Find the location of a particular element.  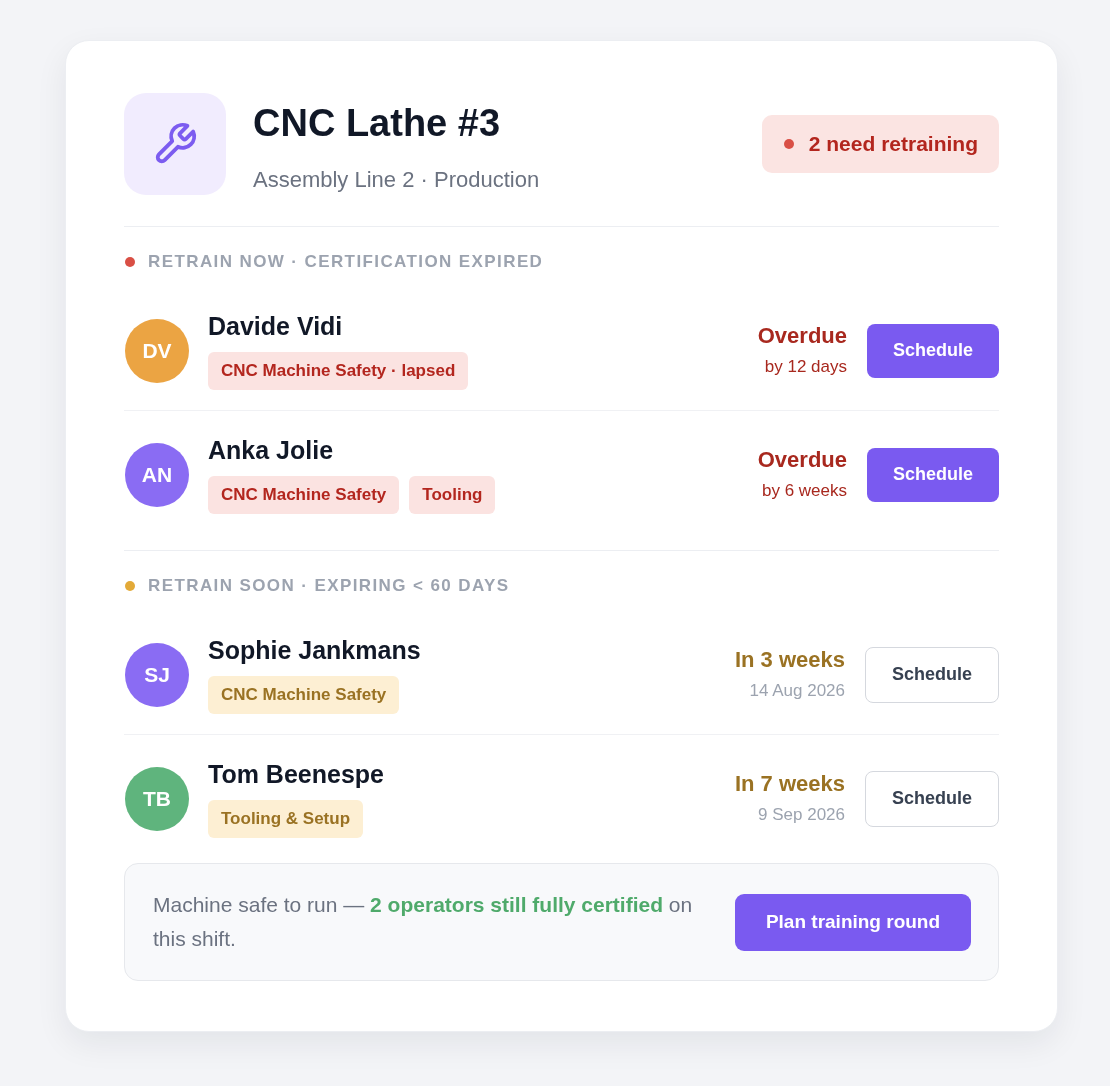

person-name: Tom Beenespe is located at coordinates (296, 774).